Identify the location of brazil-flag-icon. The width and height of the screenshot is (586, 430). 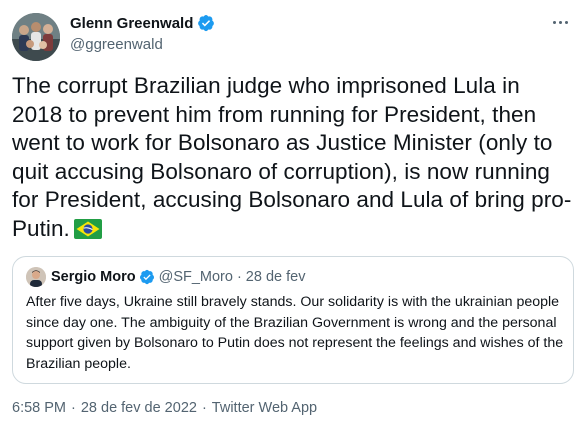
(87, 228).